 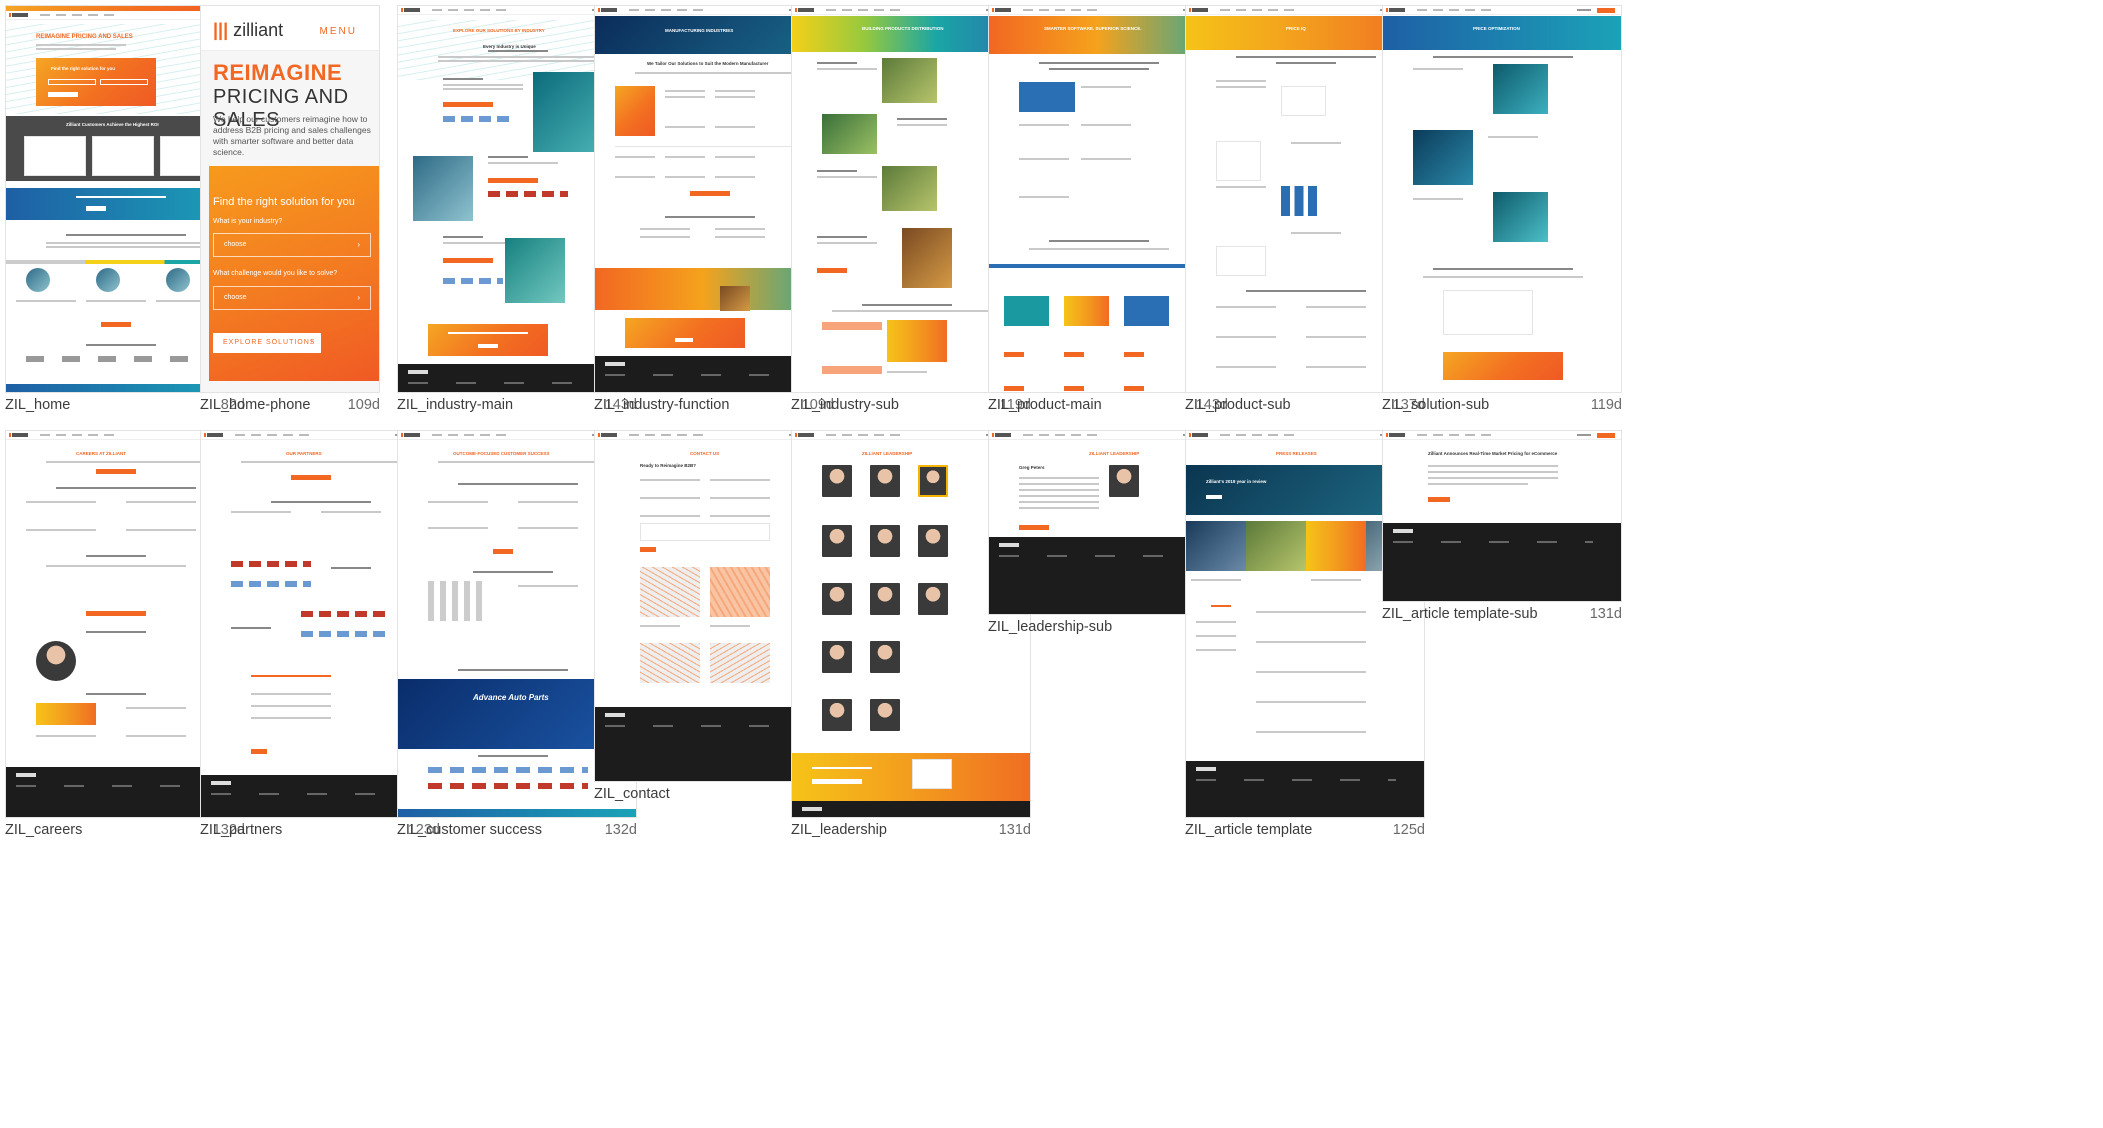 I want to click on zilliant-logo: ||| zilliant, so click(x=248, y=30).